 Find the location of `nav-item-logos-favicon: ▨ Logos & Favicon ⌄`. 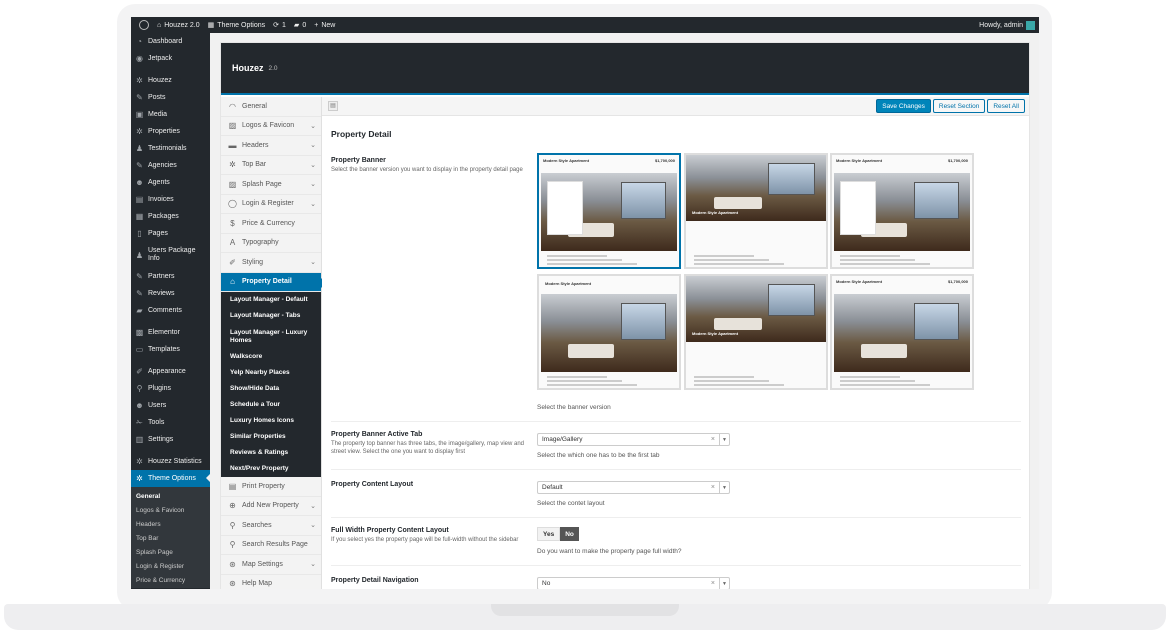

nav-item-logos-favicon: ▨ Logos & Favicon ⌄ is located at coordinates (271, 126).